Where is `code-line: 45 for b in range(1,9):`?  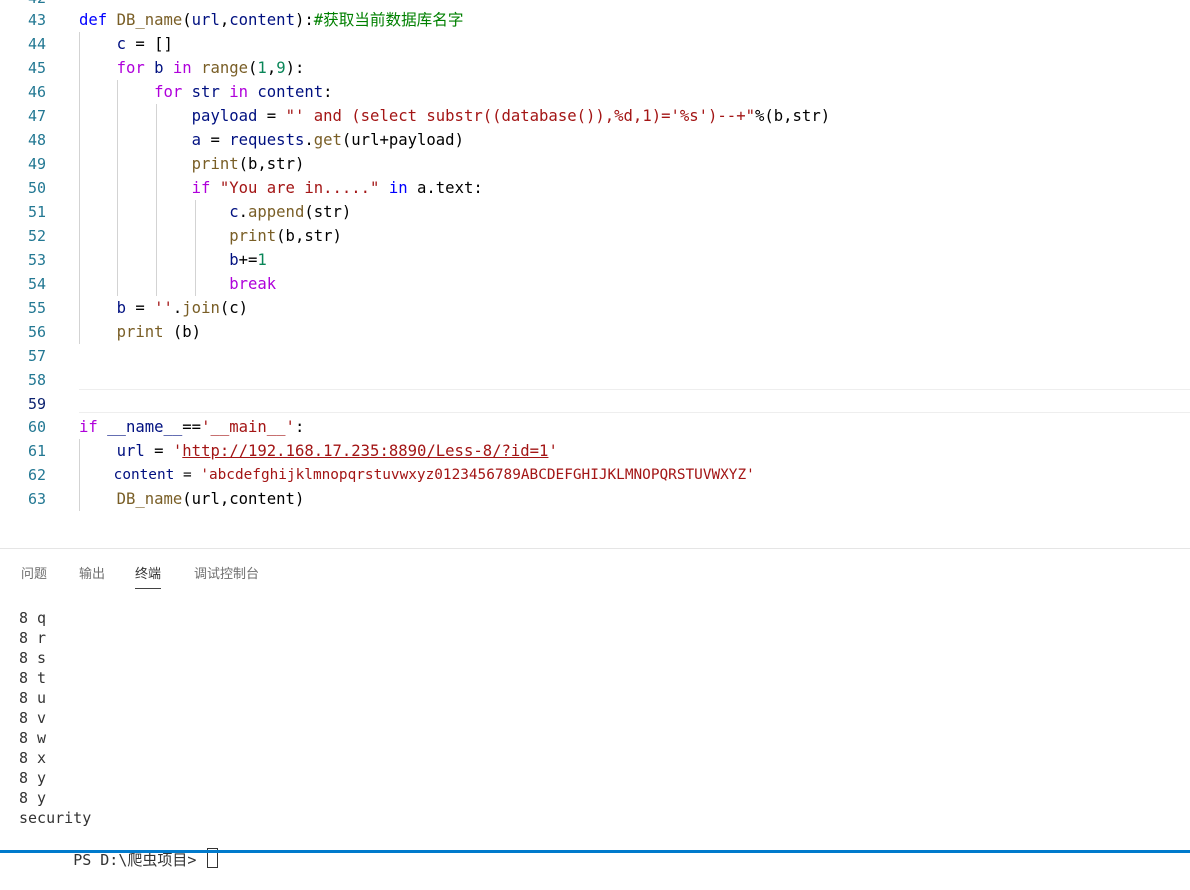
code-line: 45 for b in range(1,9): is located at coordinates (595, 68).